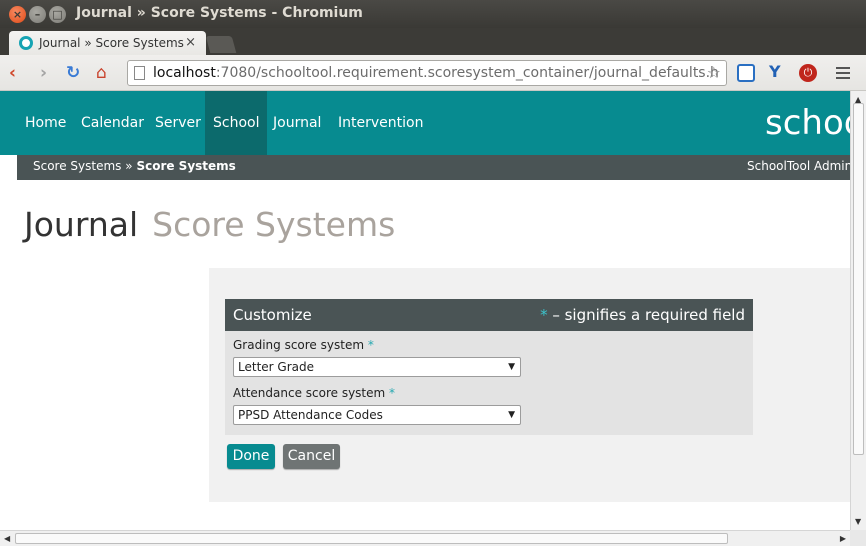 This screenshot has width=866, height=546. What do you see at coordinates (81, 224) in the screenshot?
I see `page-title-main: Journal` at bounding box center [81, 224].